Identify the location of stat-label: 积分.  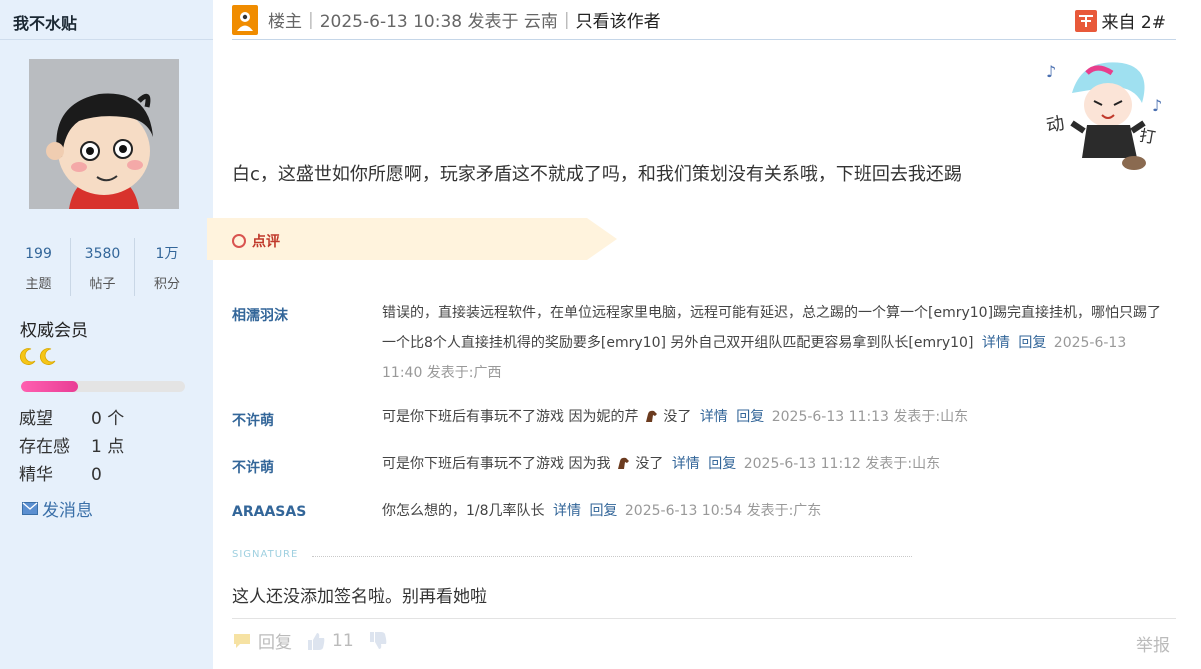
(166, 284).